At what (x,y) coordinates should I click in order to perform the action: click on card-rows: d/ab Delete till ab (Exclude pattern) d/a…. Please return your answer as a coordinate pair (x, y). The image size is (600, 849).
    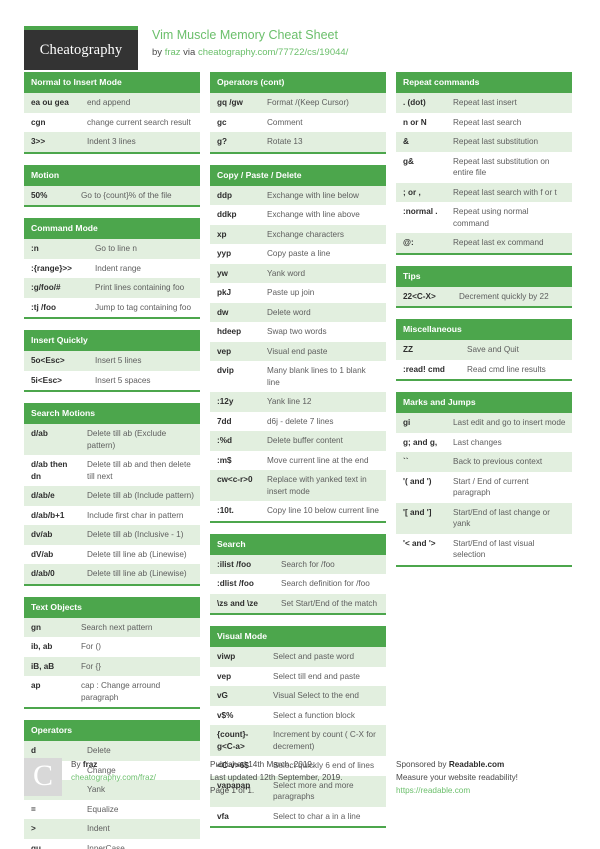
    Looking at the image, I should click on (112, 504).